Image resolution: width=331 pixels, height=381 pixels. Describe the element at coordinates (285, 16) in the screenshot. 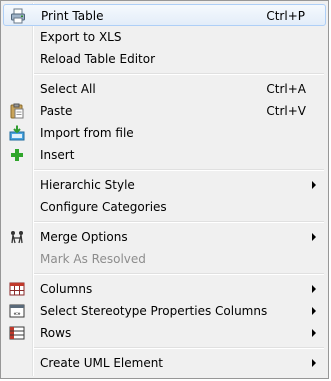

I see `shortcut-label: Ctrl+P` at that location.